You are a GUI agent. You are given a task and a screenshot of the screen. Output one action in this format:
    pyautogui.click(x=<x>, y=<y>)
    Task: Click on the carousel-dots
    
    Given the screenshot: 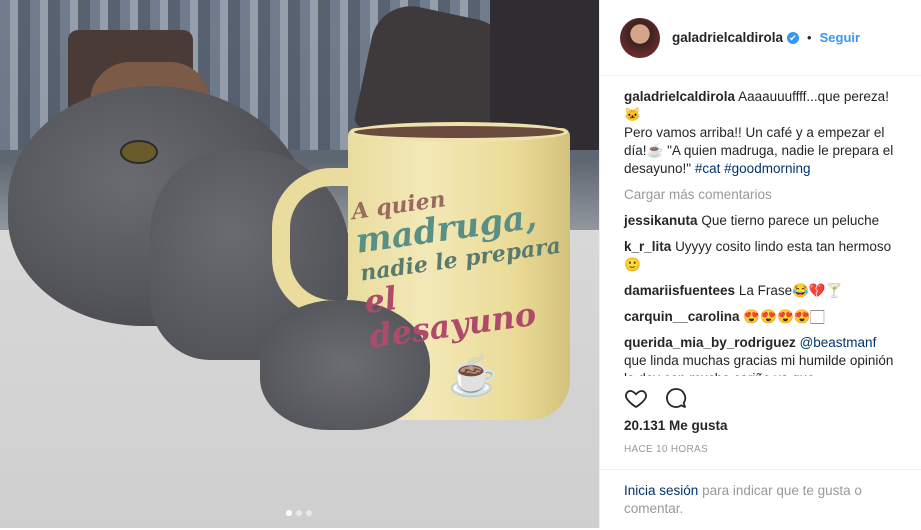 What is the action you would take?
    pyautogui.click(x=299, y=513)
    